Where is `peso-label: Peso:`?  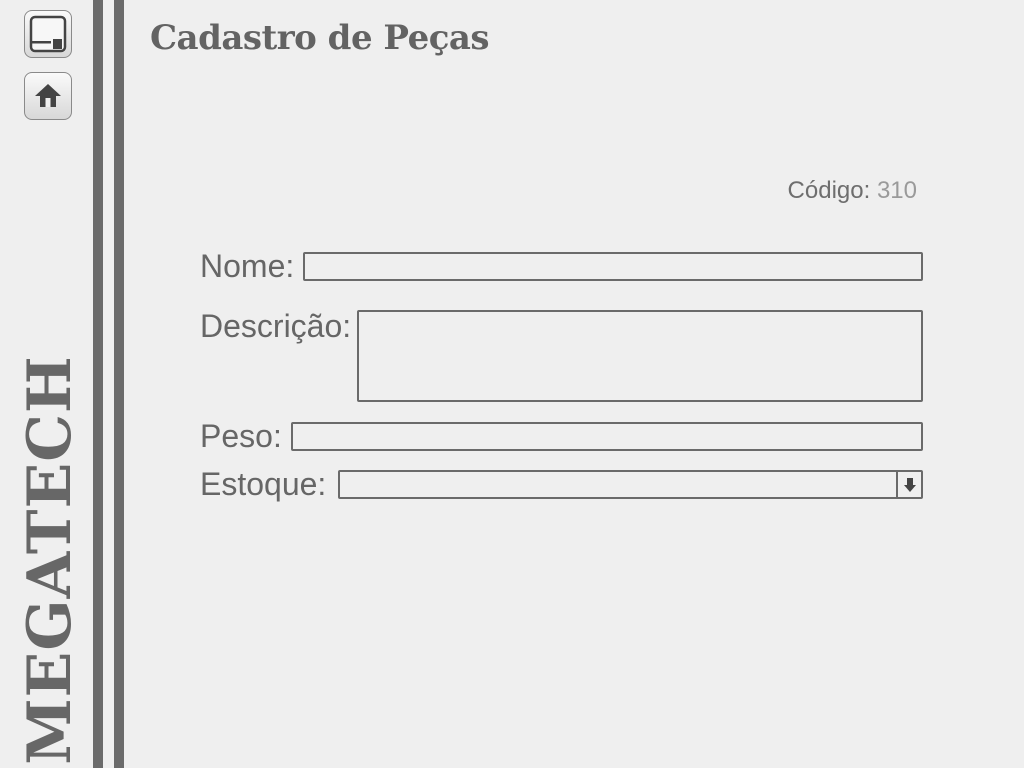
peso-label: Peso: is located at coordinates (241, 436).